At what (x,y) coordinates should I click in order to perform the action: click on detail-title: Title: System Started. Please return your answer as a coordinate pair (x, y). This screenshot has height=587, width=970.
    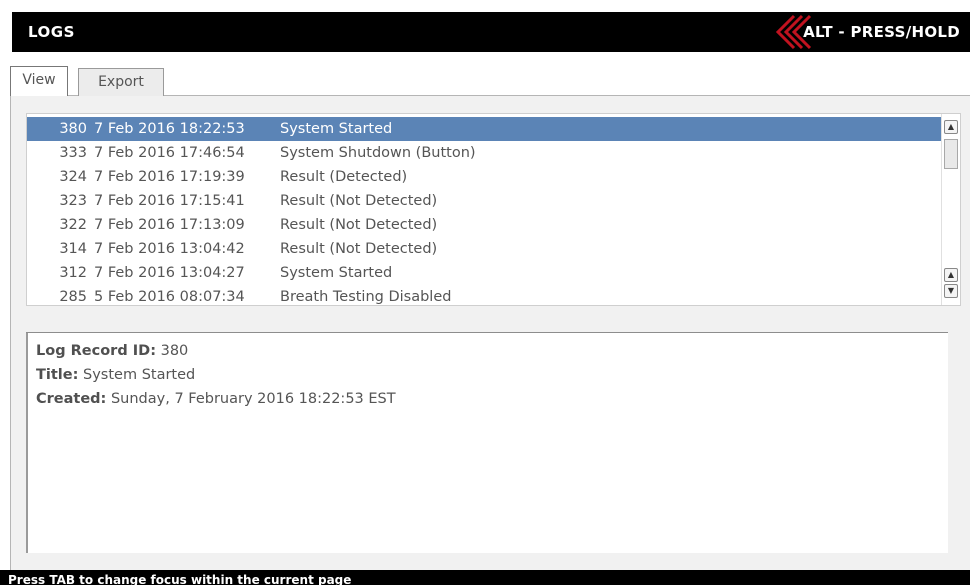
    Looking at the image, I should click on (115, 375).